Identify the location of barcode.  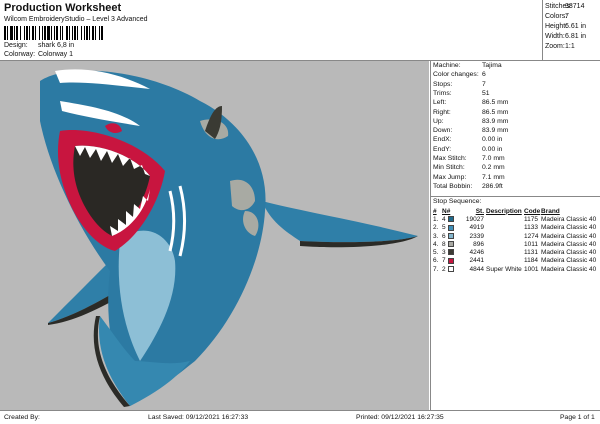
(78, 33).